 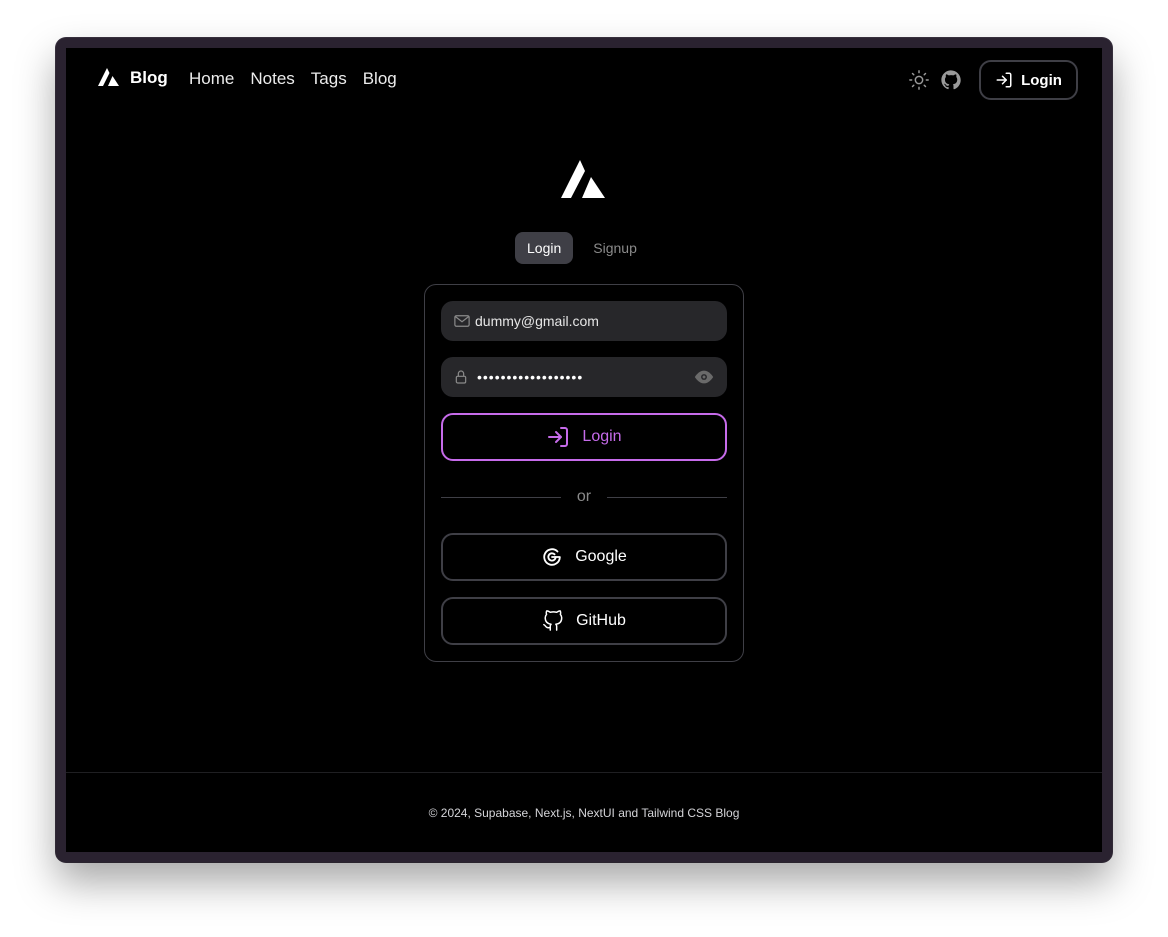 I want to click on nav-links: Home Notes Tags Blog, so click(x=293, y=79).